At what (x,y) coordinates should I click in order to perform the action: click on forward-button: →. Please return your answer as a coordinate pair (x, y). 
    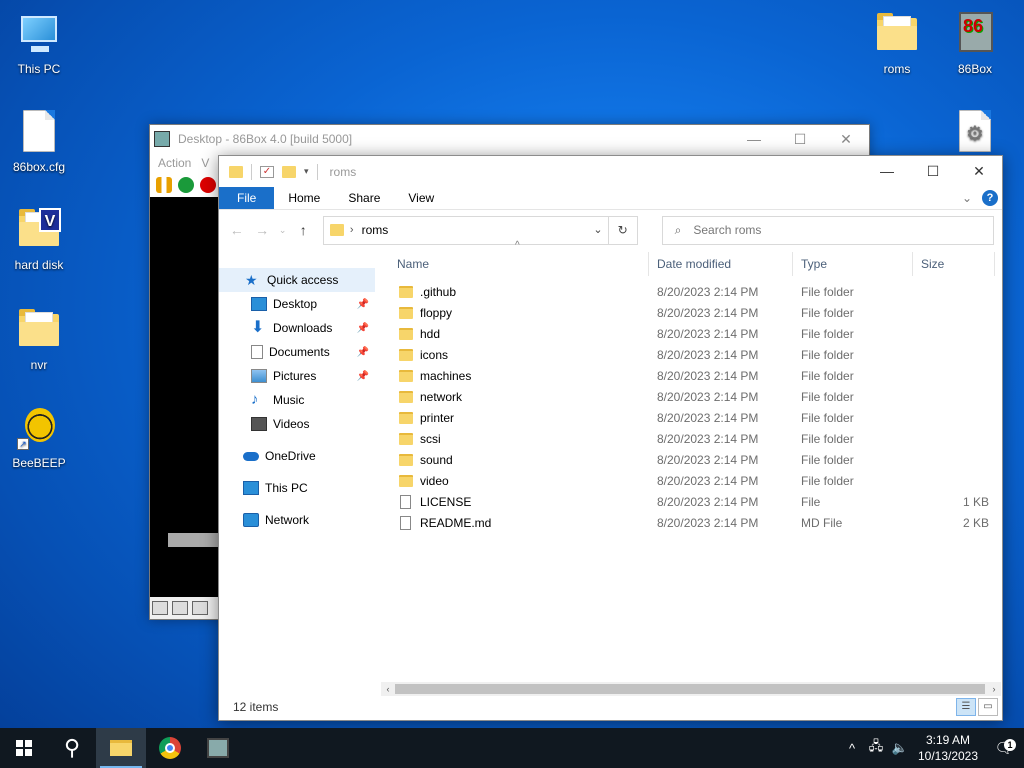
    Looking at the image, I should click on (261, 230).